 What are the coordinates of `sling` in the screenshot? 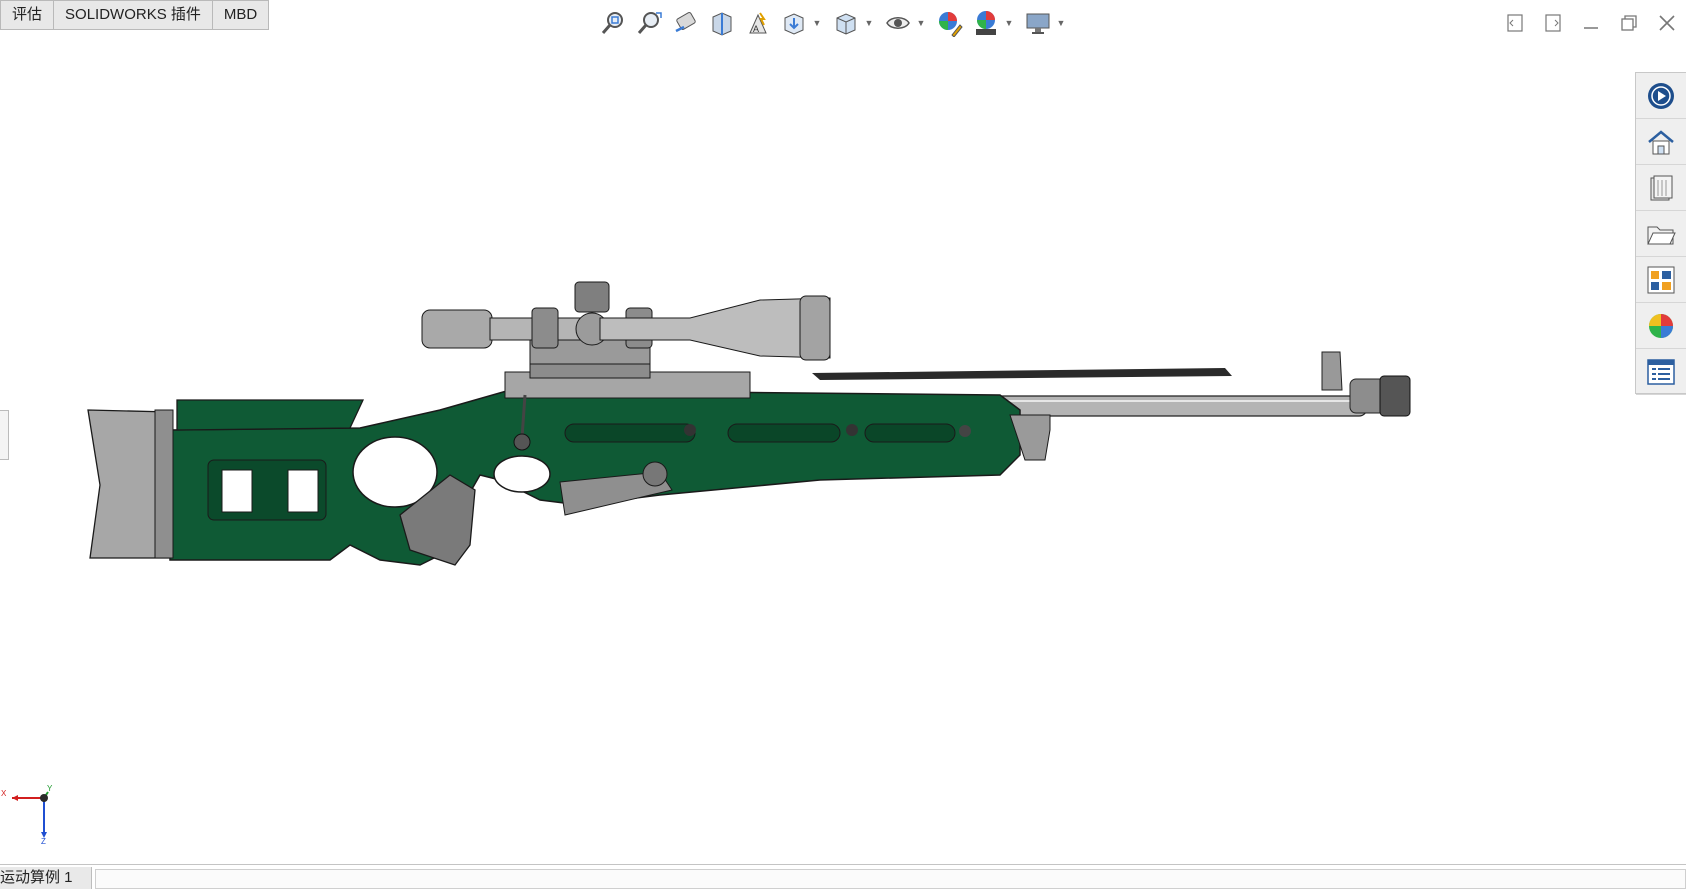 It's located at (1022, 374).